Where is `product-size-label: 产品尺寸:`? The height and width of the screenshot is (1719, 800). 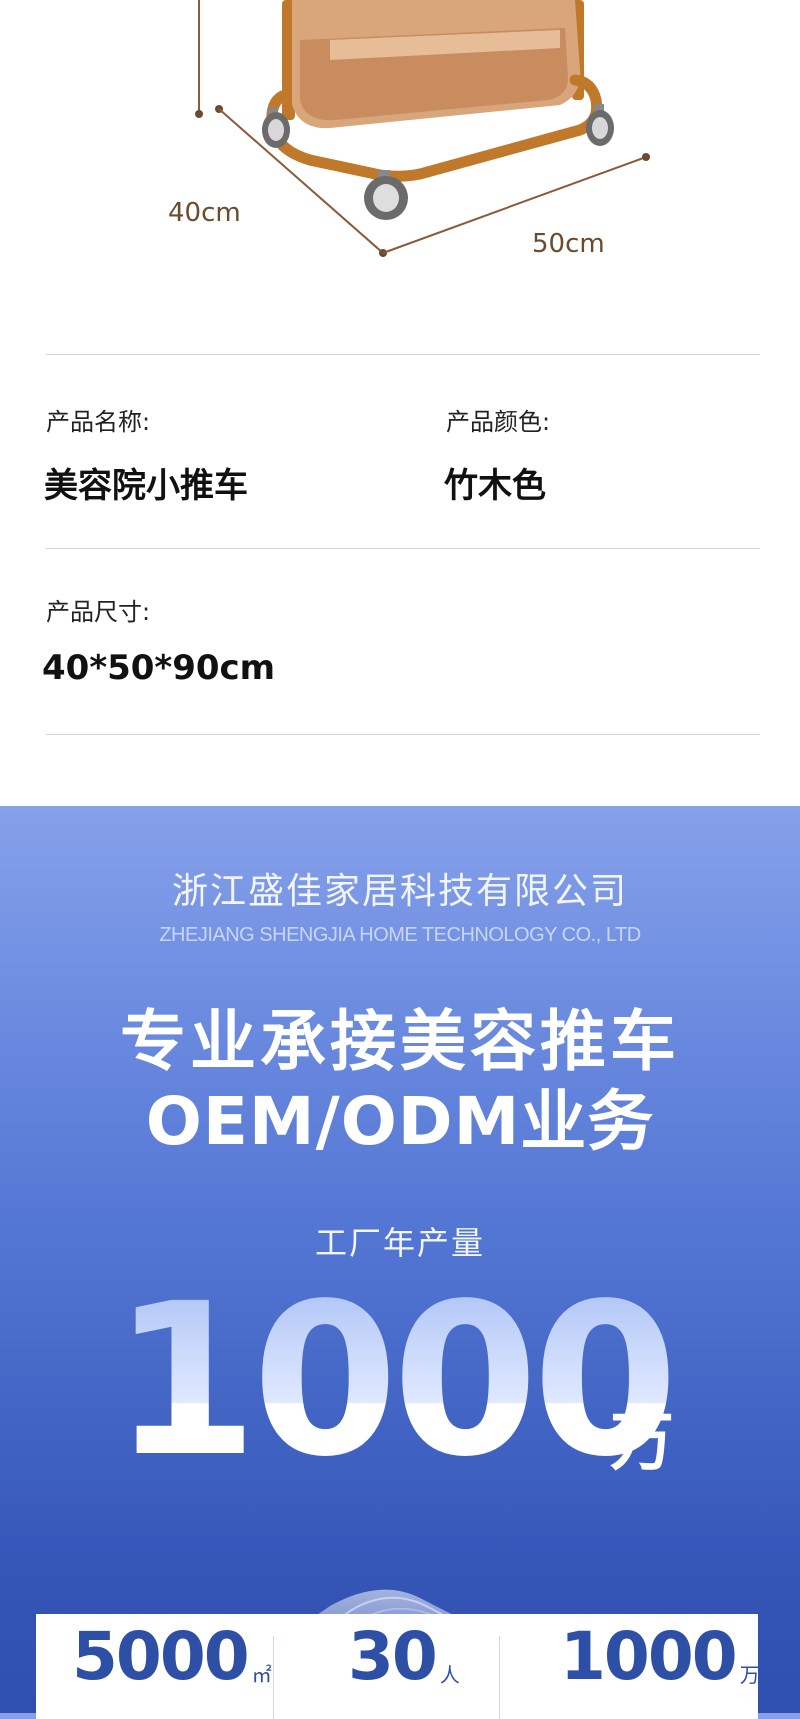 product-size-label: 产品尺寸: is located at coordinates (98, 612).